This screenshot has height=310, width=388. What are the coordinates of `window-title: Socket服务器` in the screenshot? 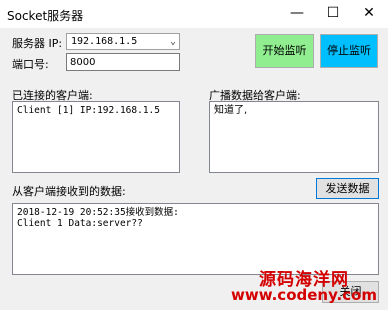 It's located at (45, 16).